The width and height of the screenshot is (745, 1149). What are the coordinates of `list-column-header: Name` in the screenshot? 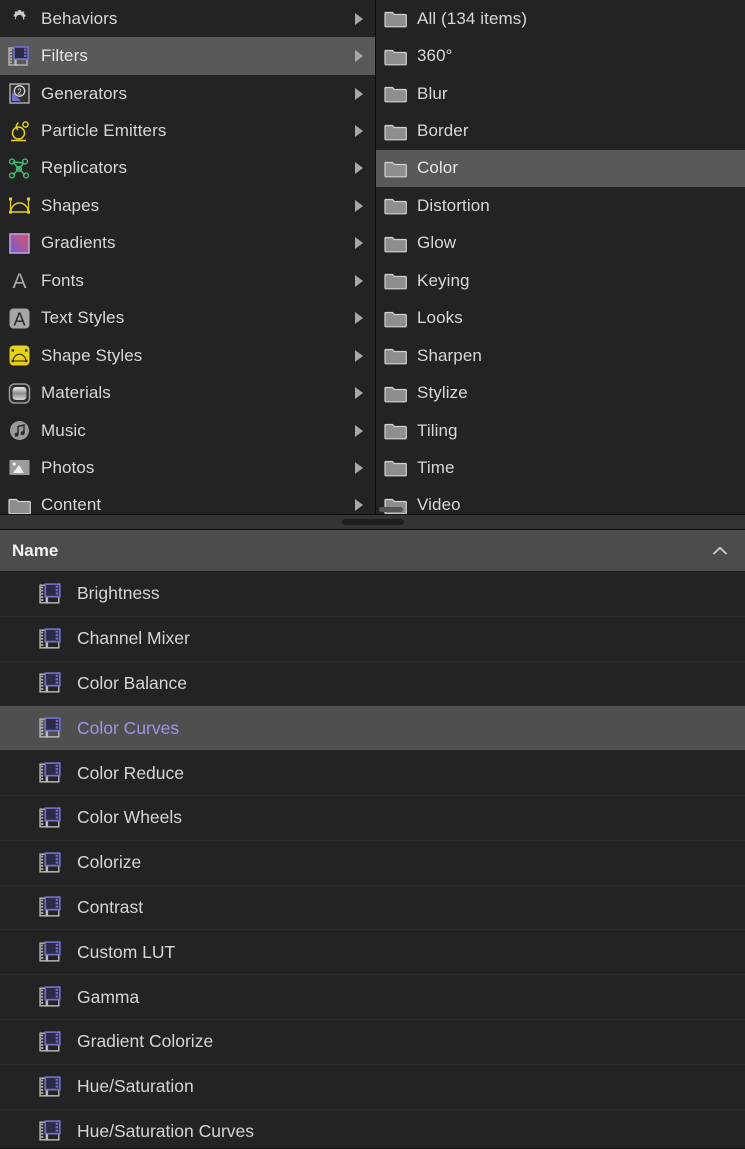 It's located at (372, 551).